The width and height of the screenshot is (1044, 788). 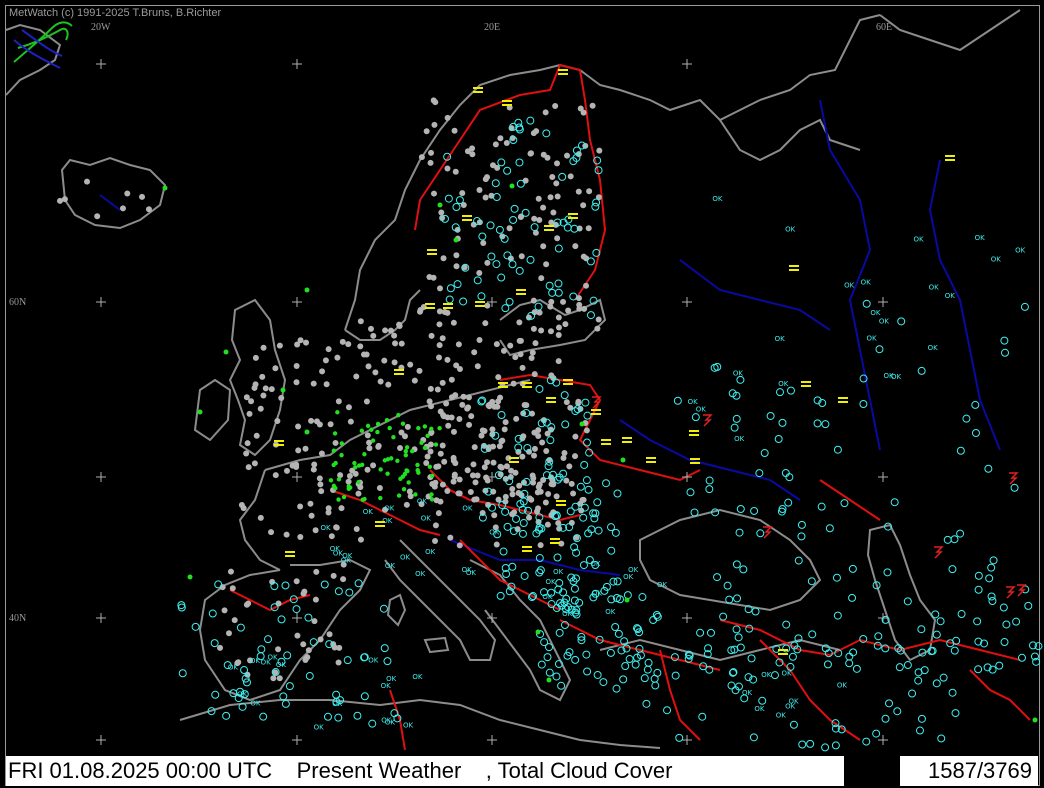 I want to click on grid-label-60e: 60E, so click(x=884, y=27).